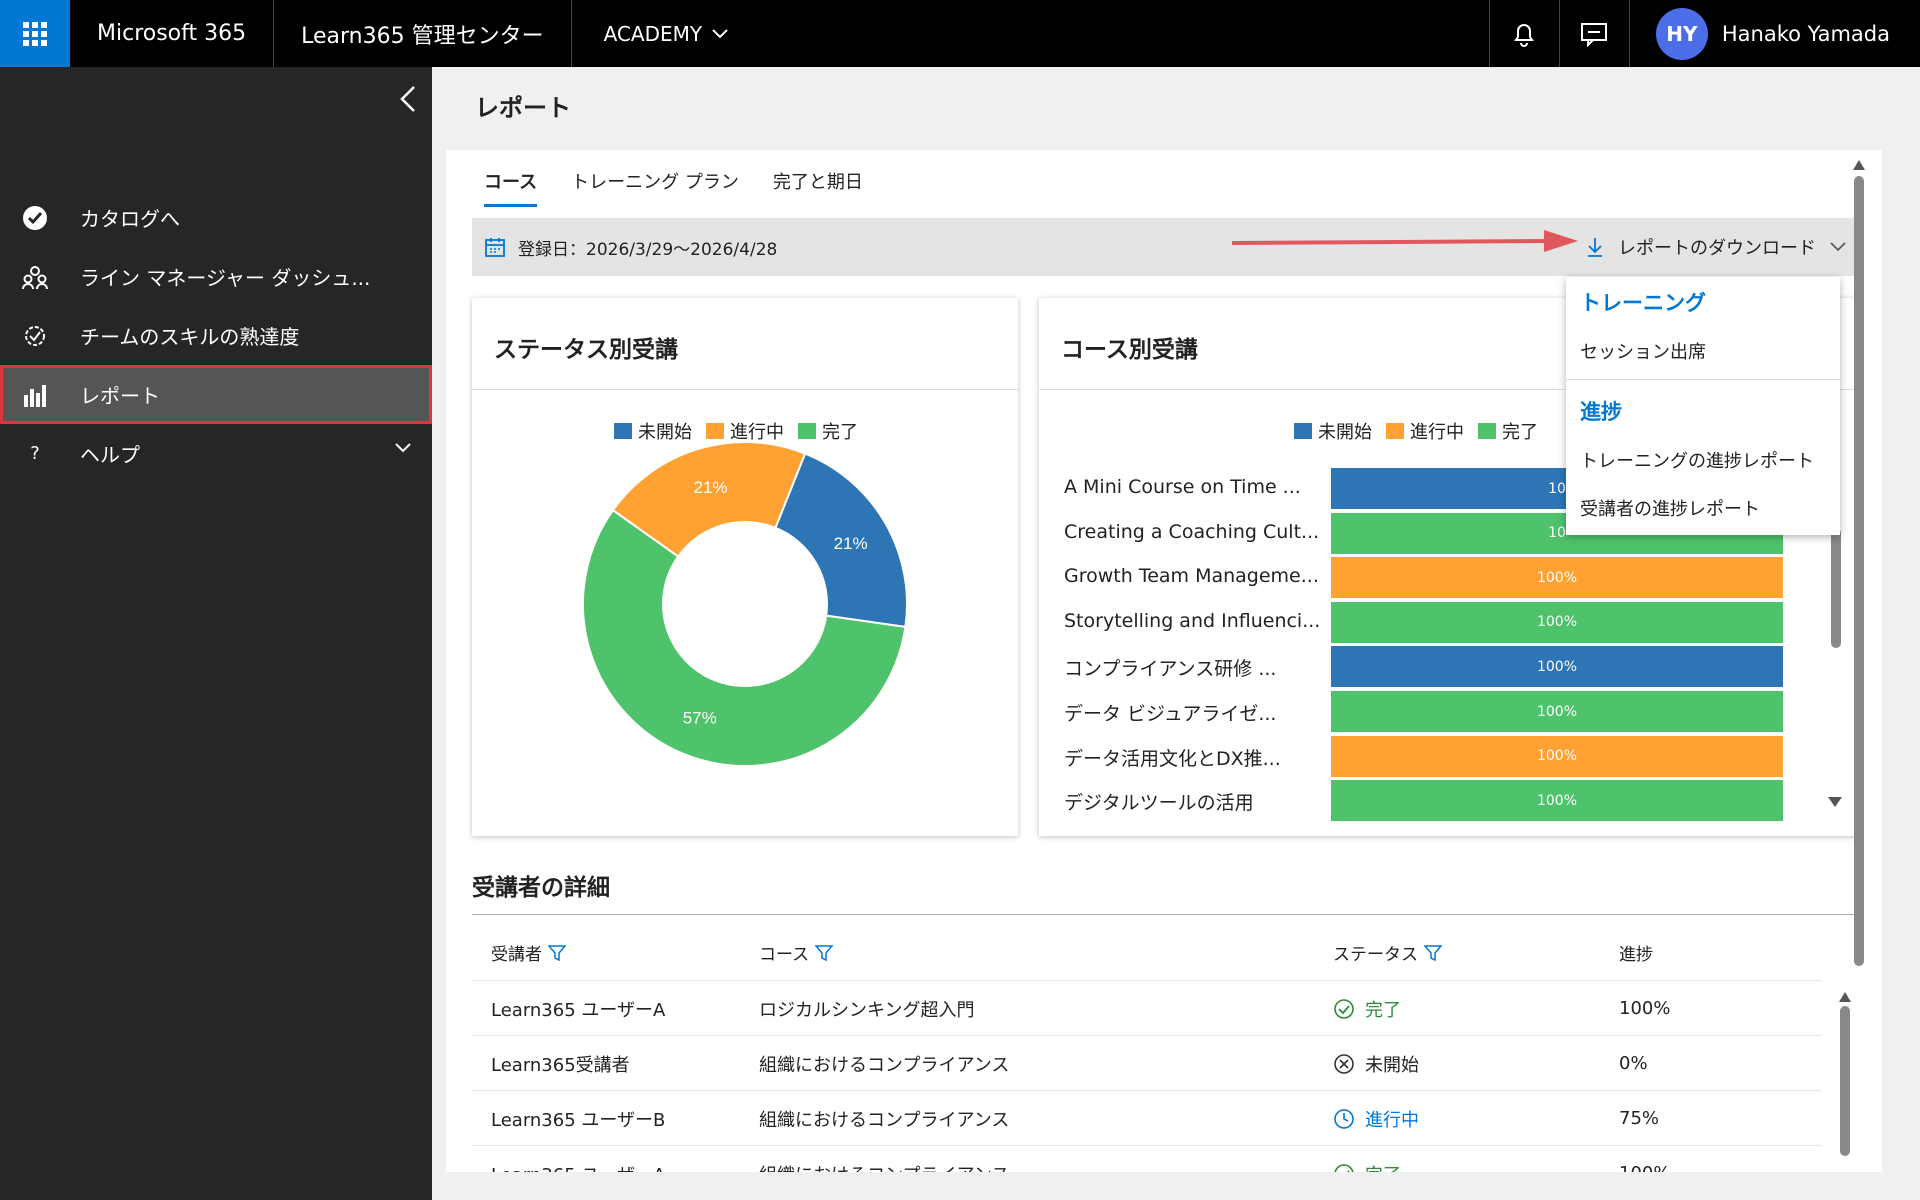 The height and width of the screenshot is (1200, 1920). I want to click on feedback-button, so click(1593, 33).